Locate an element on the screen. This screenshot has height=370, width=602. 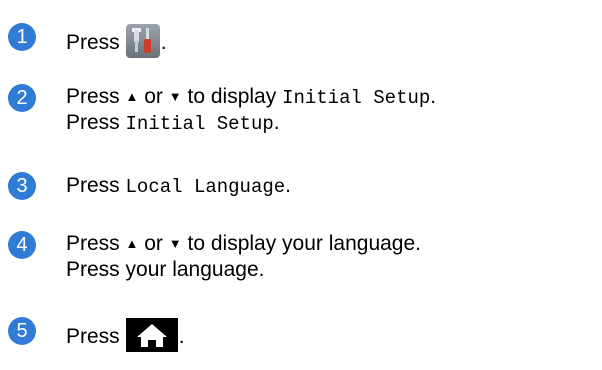
step-5-text: Press . is located at coordinates (125, 335).